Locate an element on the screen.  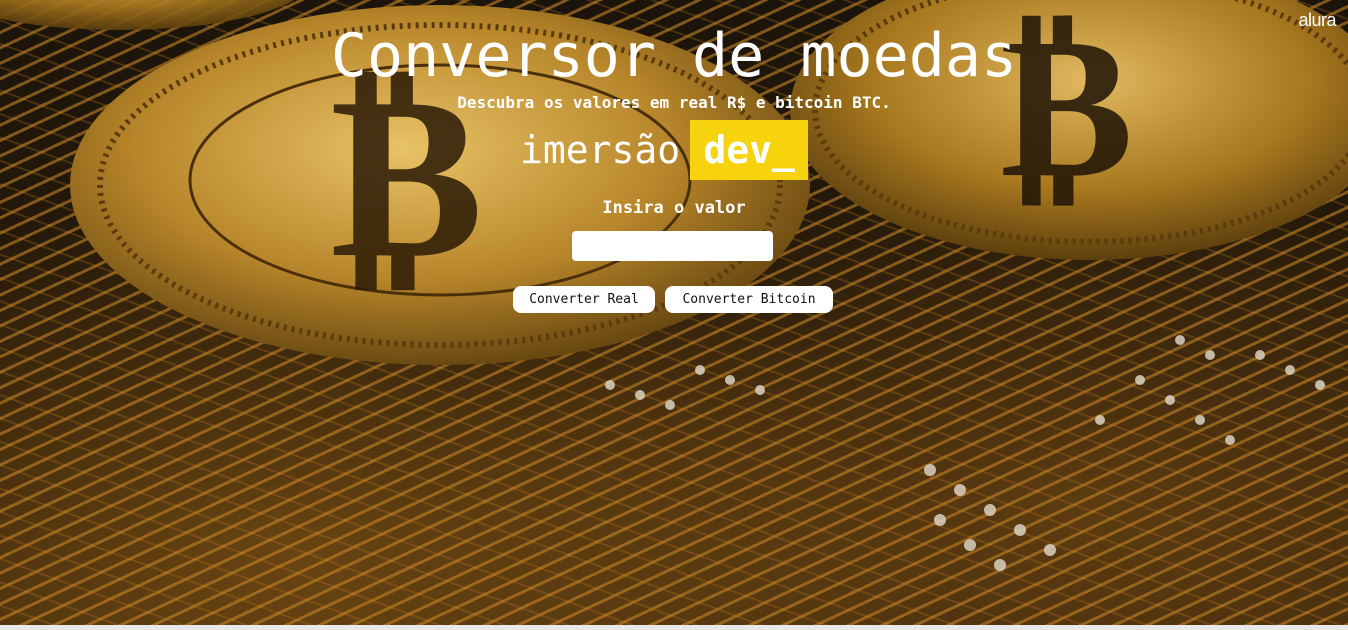
convert-bitcoin-button: Converter Bitcoin is located at coordinates (749, 299).